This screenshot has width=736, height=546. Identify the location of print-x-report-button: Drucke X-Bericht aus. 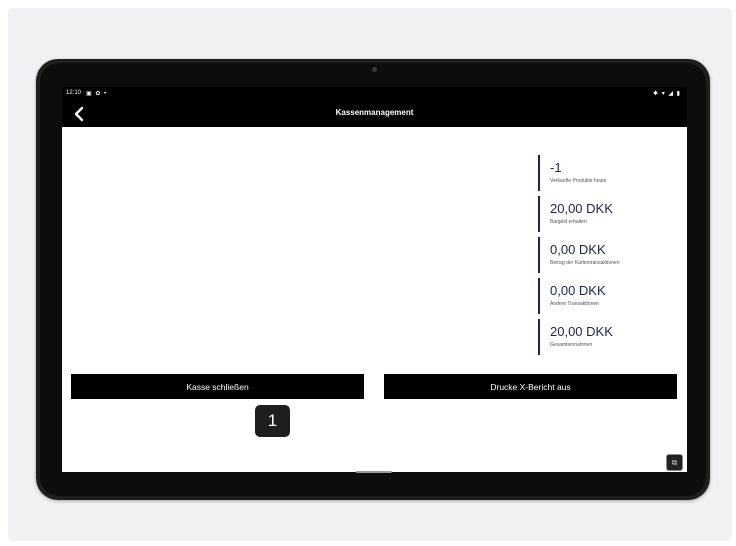
(530, 386).